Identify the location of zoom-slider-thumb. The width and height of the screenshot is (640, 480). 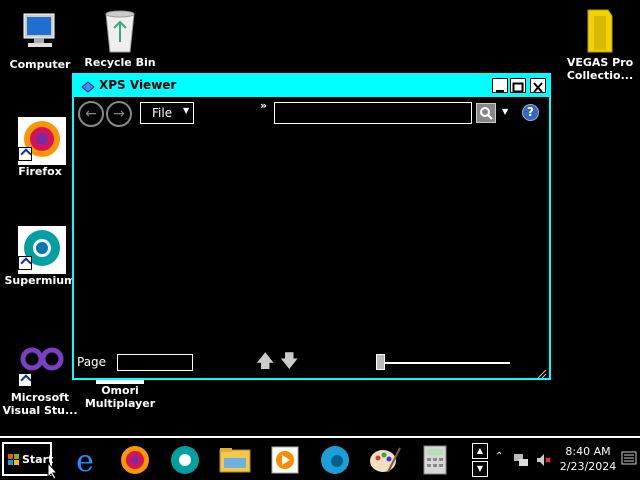
(380, 362).